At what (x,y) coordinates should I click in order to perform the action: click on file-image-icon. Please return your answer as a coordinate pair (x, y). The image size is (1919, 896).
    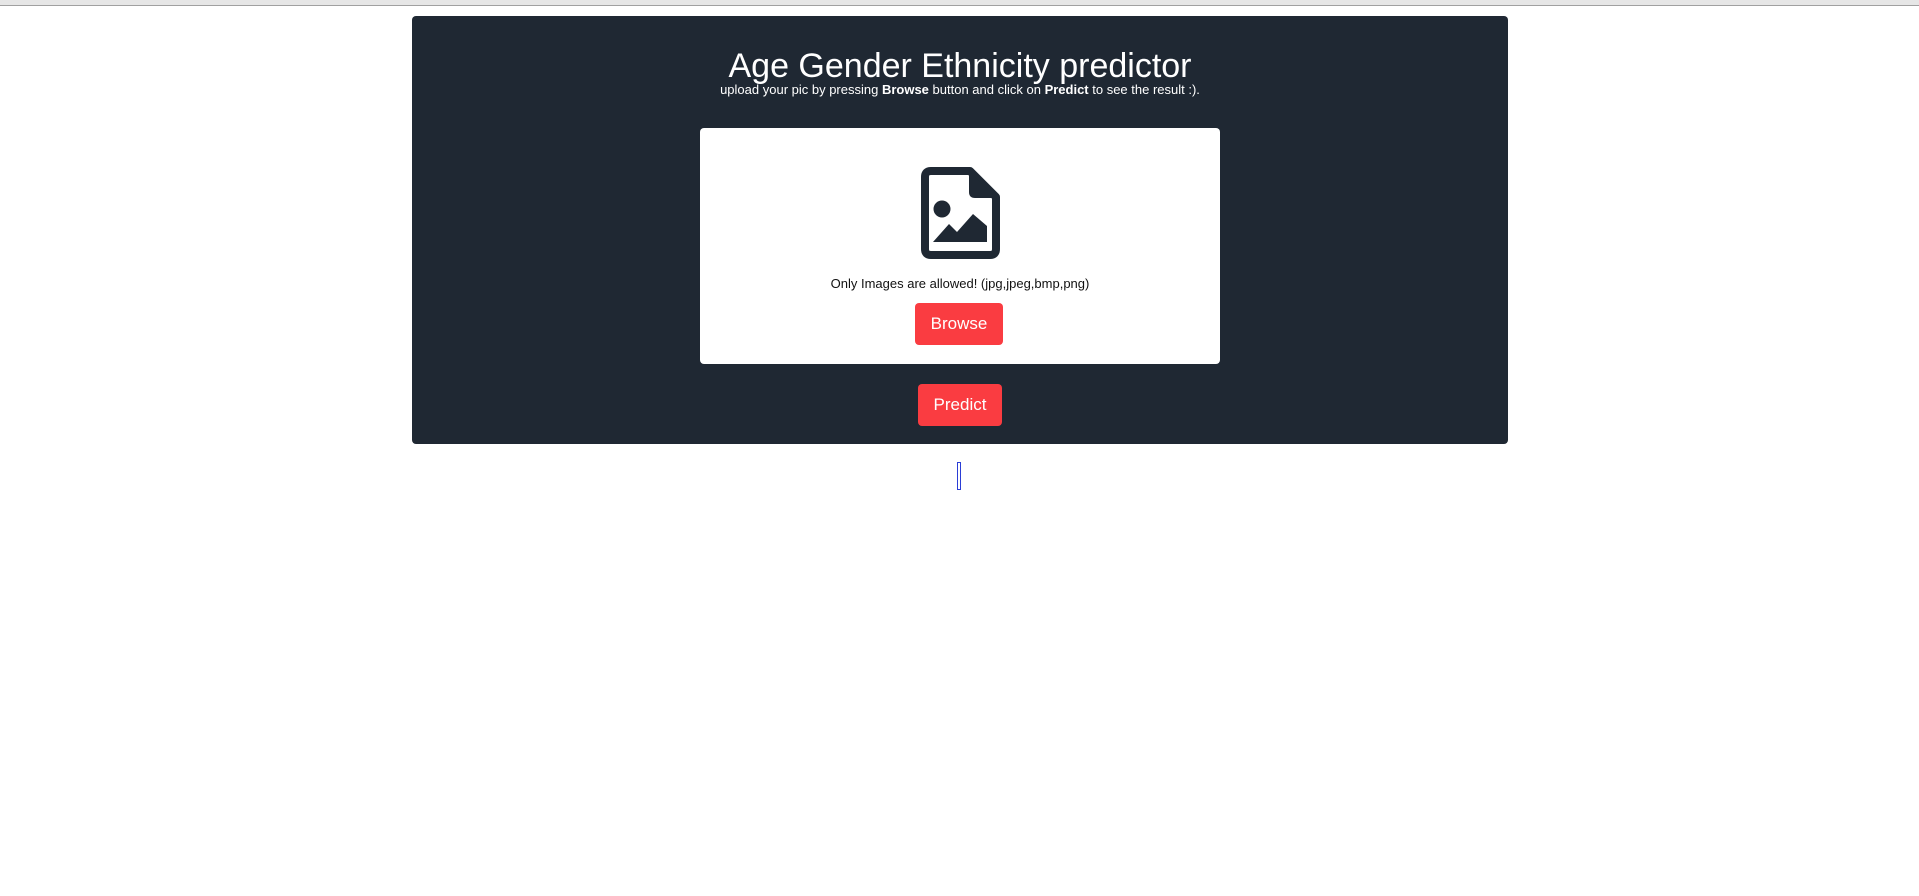
    Looking at the image, I should click on (960, 213).